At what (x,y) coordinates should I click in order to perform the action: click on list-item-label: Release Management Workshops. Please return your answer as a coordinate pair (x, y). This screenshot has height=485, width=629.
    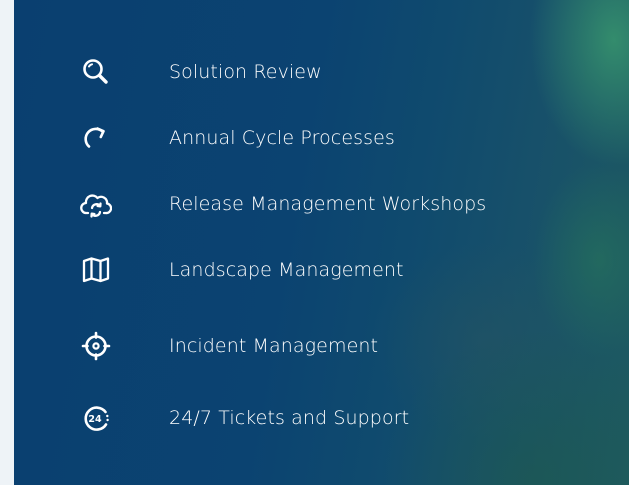
    Looking at the image, I should click on (328, 204).